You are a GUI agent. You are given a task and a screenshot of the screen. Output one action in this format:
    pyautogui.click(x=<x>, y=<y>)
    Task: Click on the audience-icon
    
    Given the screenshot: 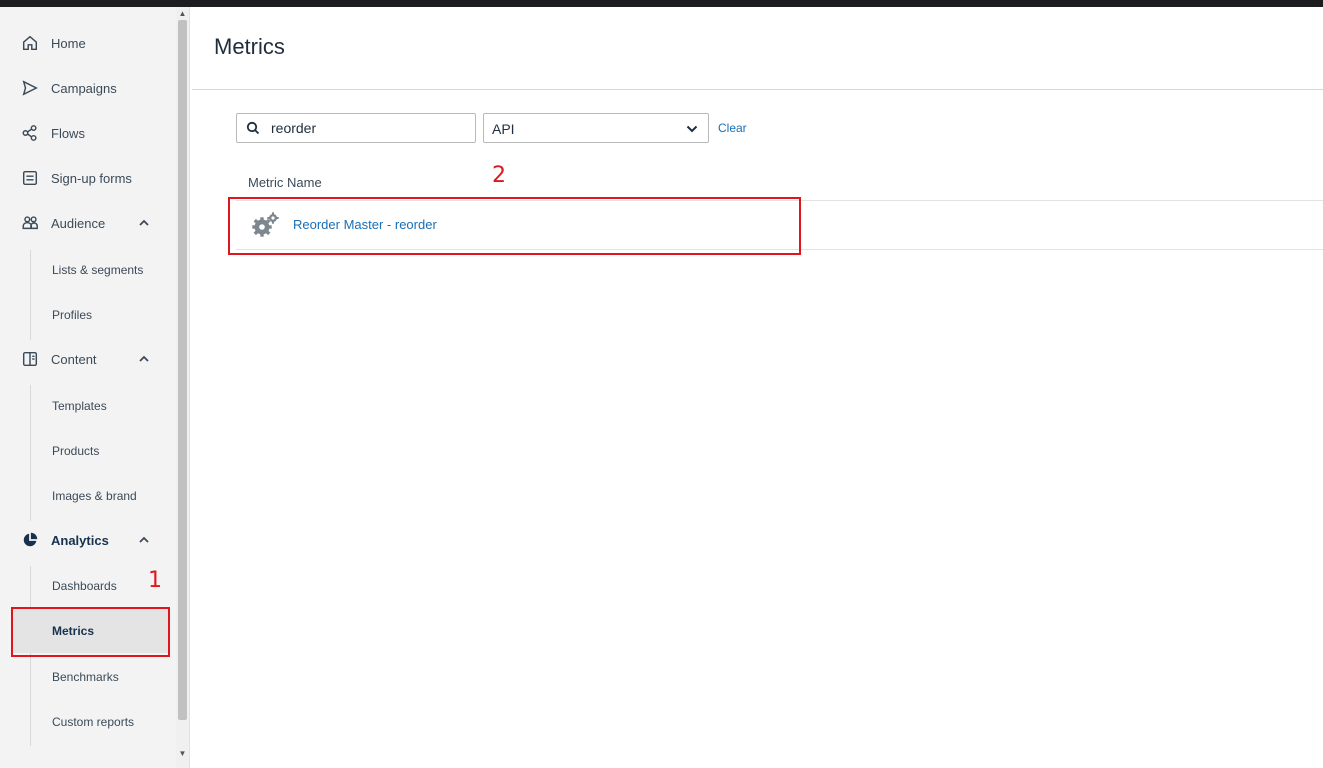 What is the action you would take?
    pyautogui.click(x=30, y=223)
    